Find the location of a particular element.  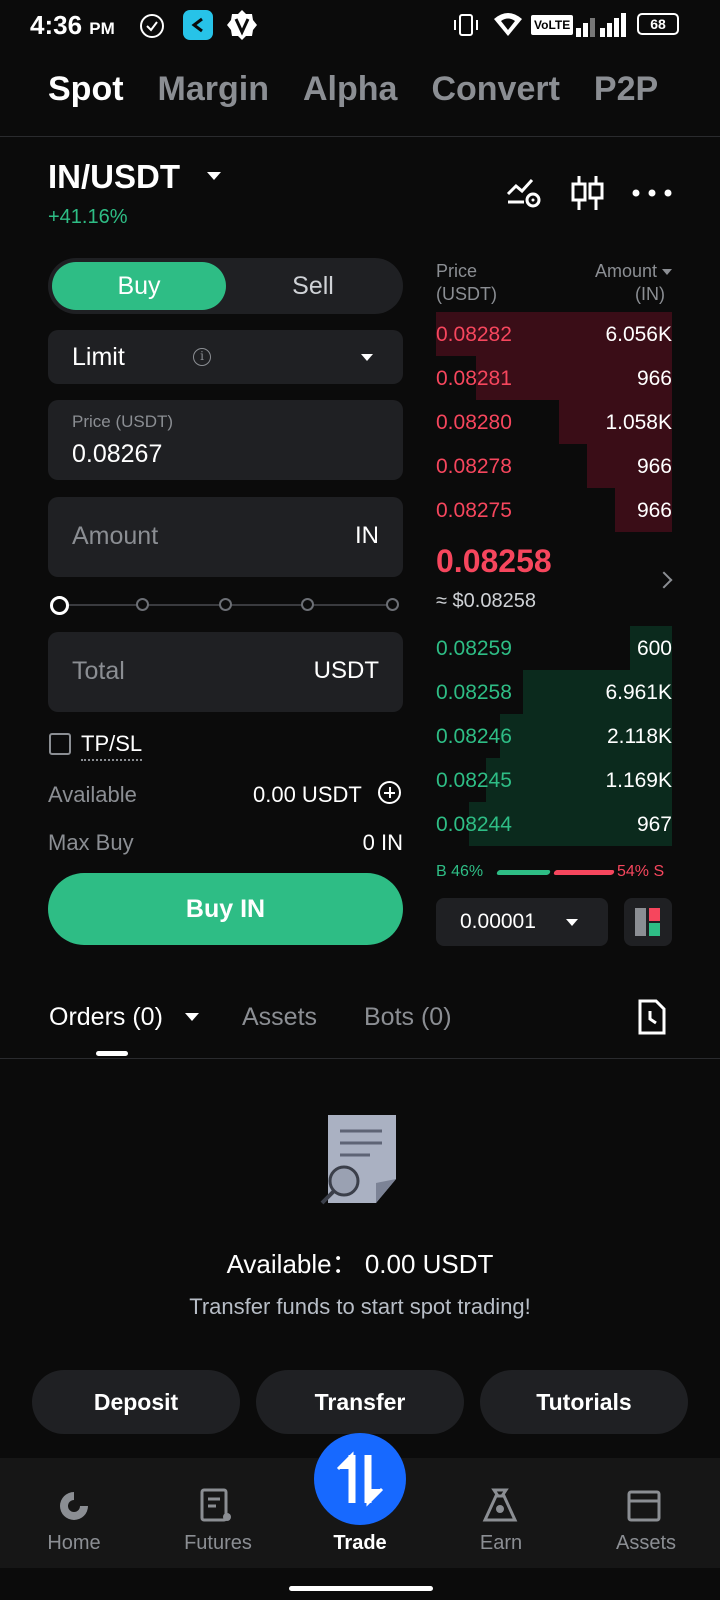

sell-tab: Sell is located at coordinates (313, 286).